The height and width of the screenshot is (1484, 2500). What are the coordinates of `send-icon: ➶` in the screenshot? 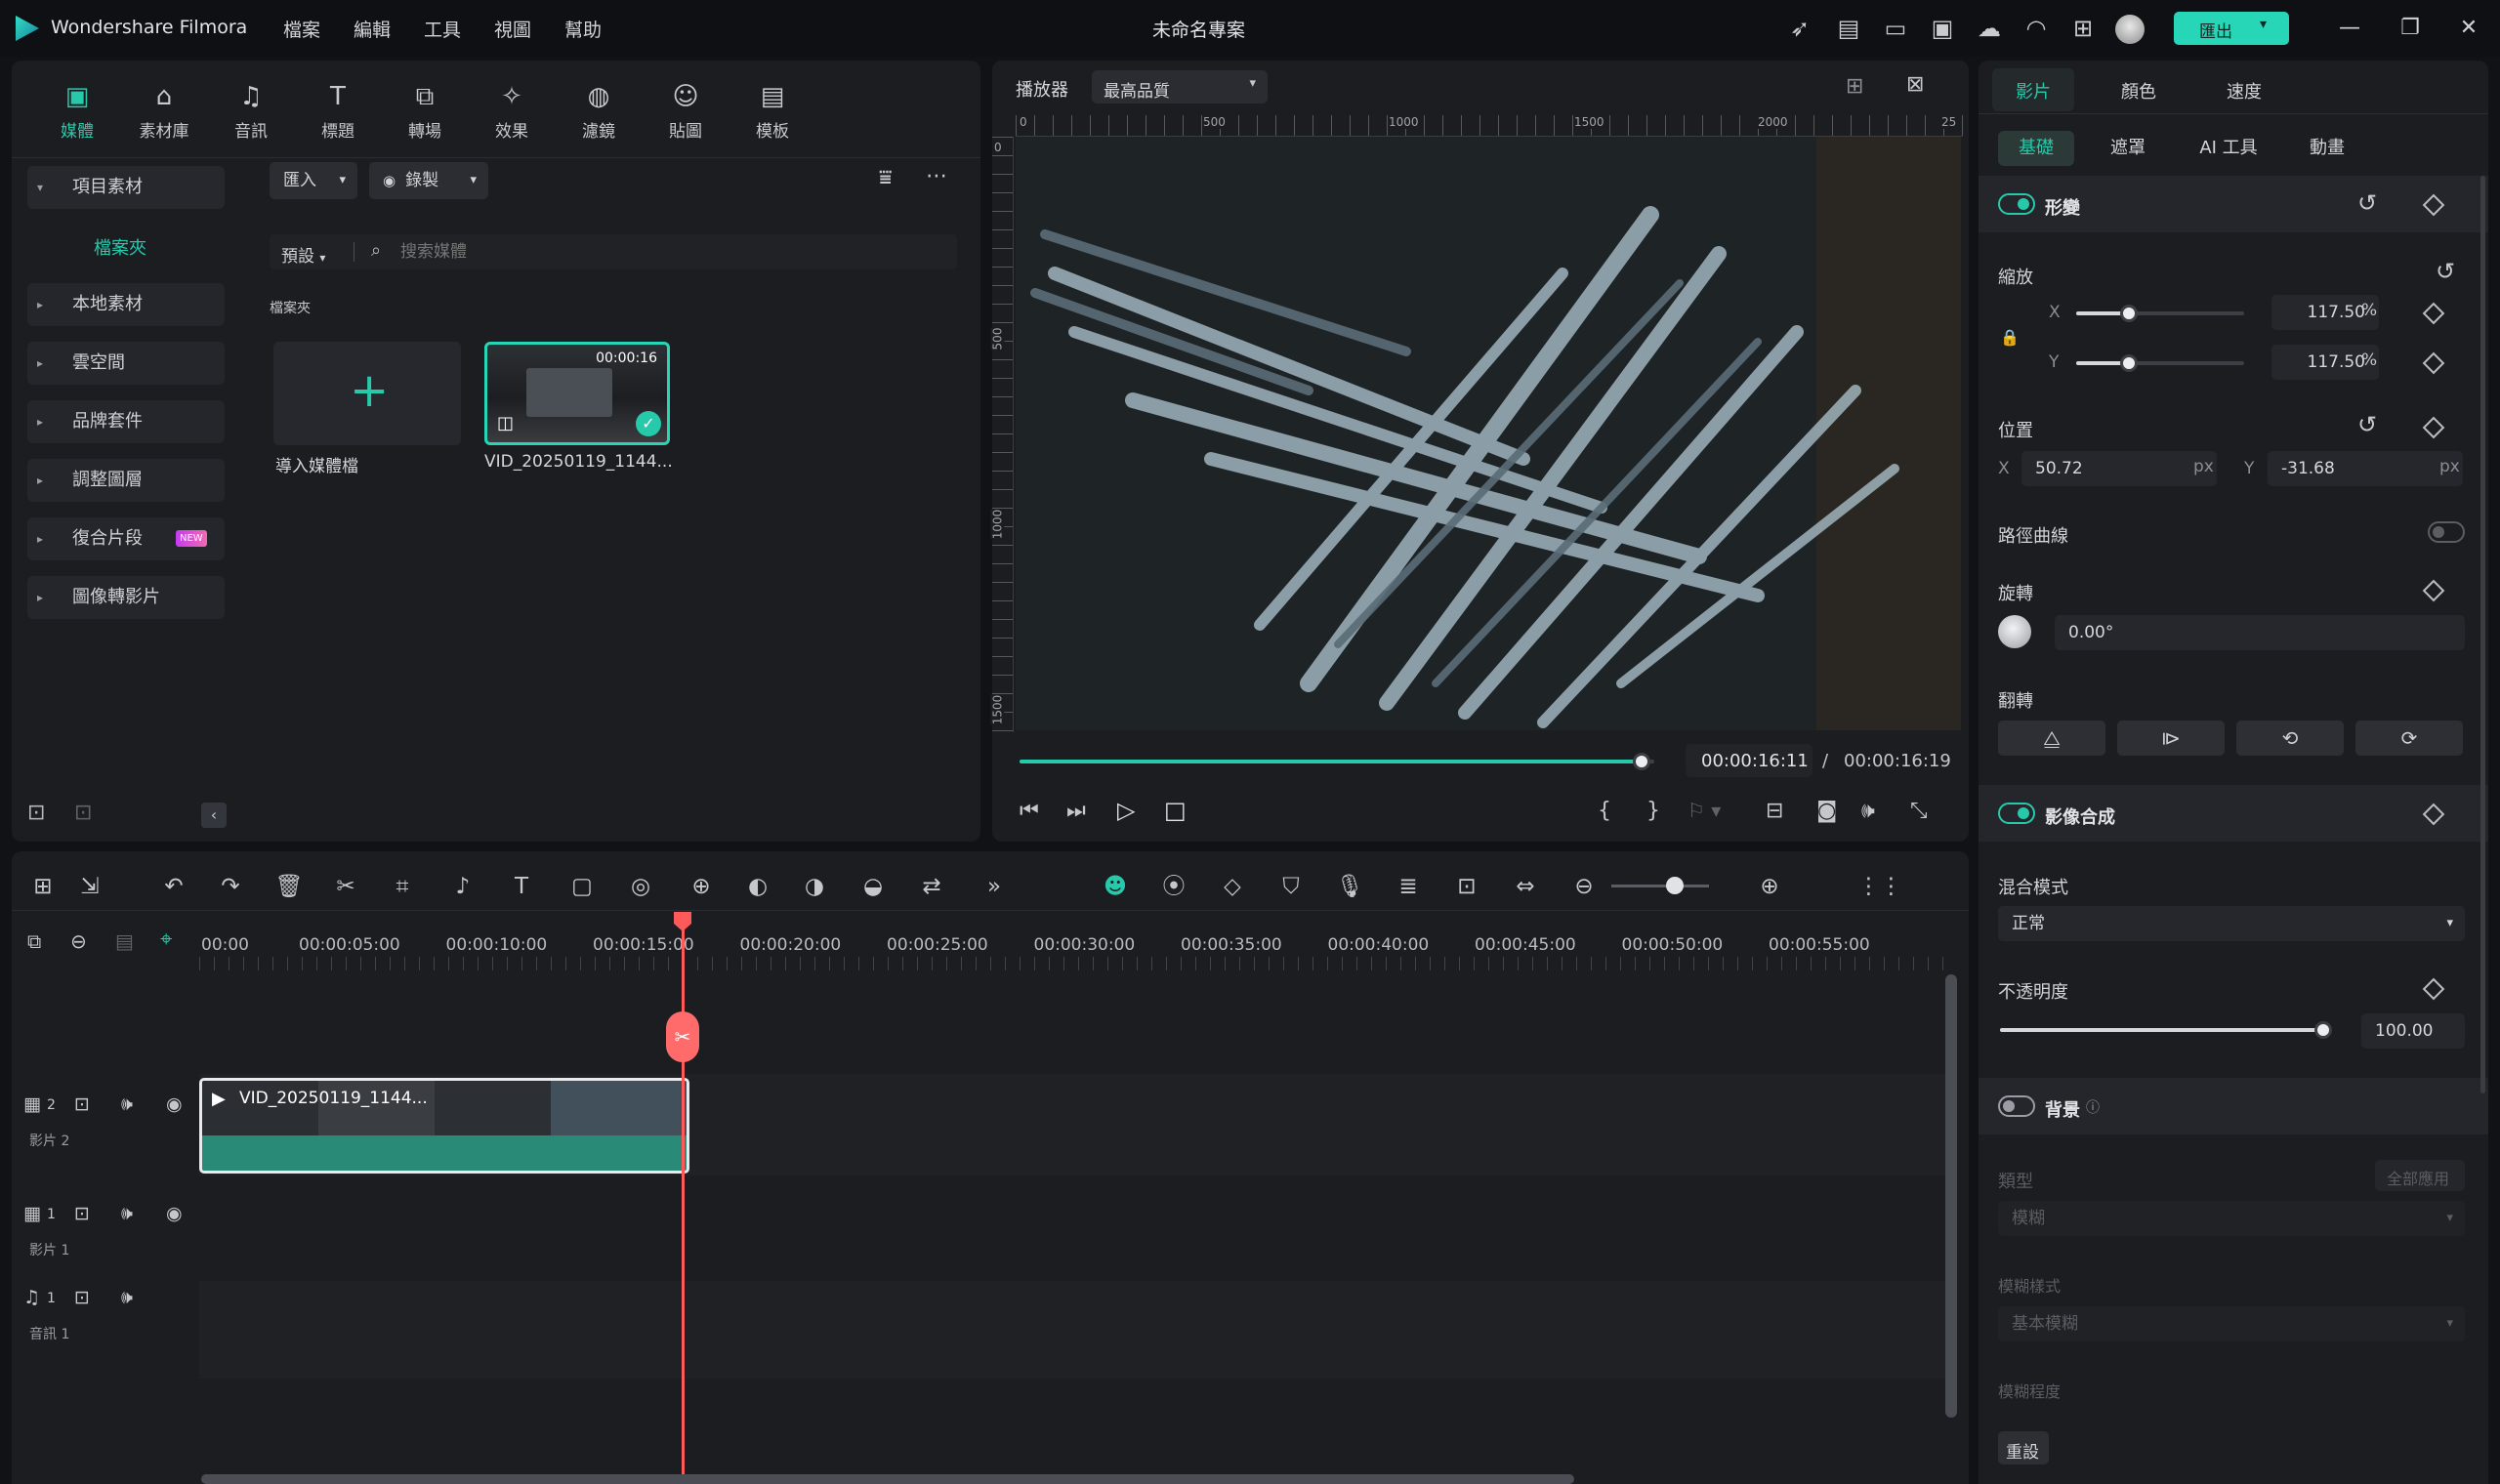 It's located at (1799, 29).